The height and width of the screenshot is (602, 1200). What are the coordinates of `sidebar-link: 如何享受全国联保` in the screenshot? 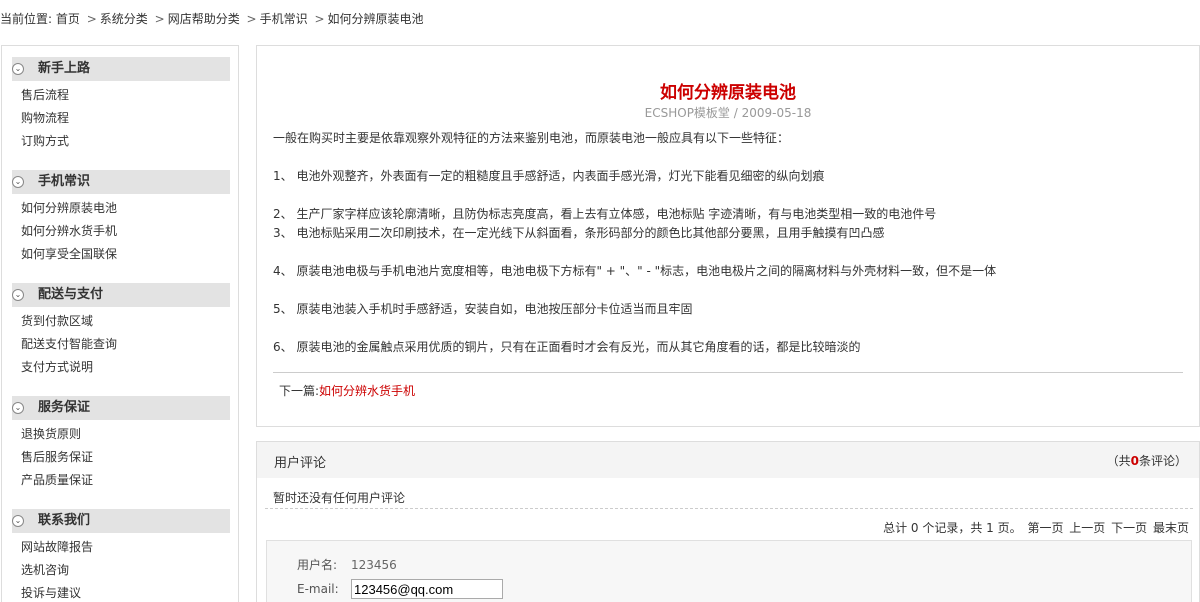 It's located at (121, 254).